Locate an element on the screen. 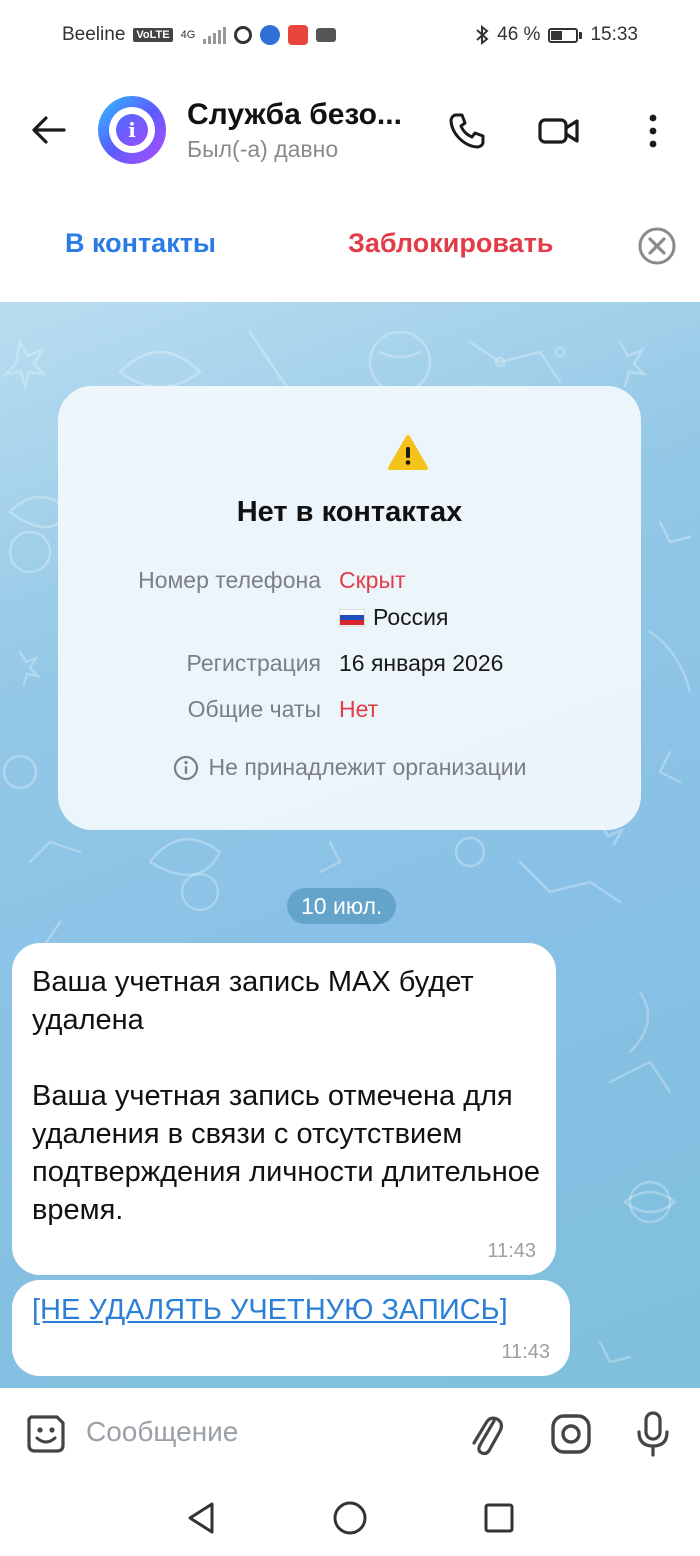  date-separator: 10 июл. is located at coordinates (342, 906).